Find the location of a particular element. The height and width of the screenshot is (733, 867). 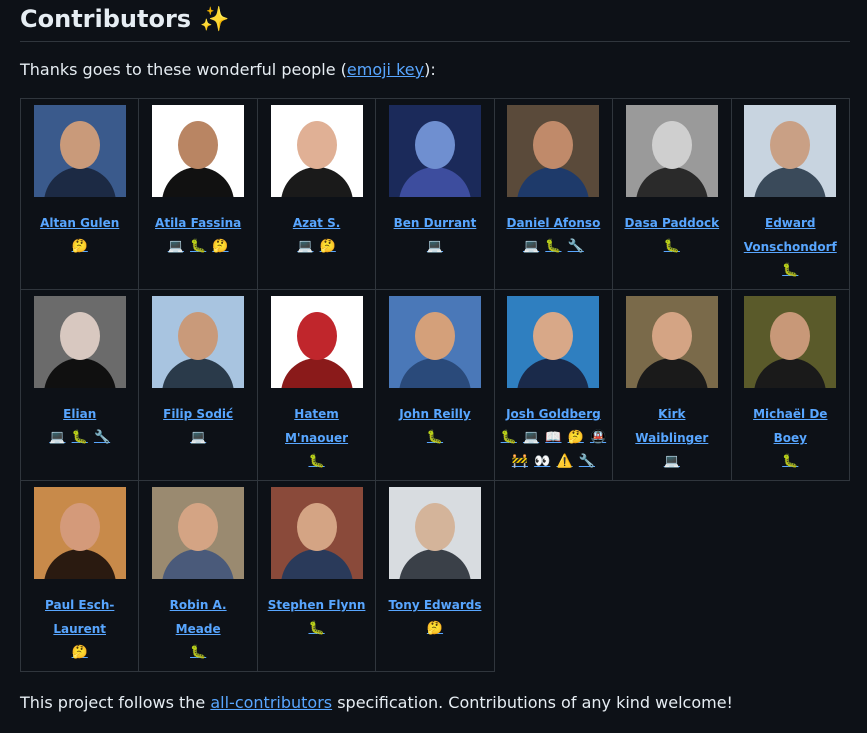

contributor-cell: Kirk Waiblinger 💻 is located at coordinates (672, 385).